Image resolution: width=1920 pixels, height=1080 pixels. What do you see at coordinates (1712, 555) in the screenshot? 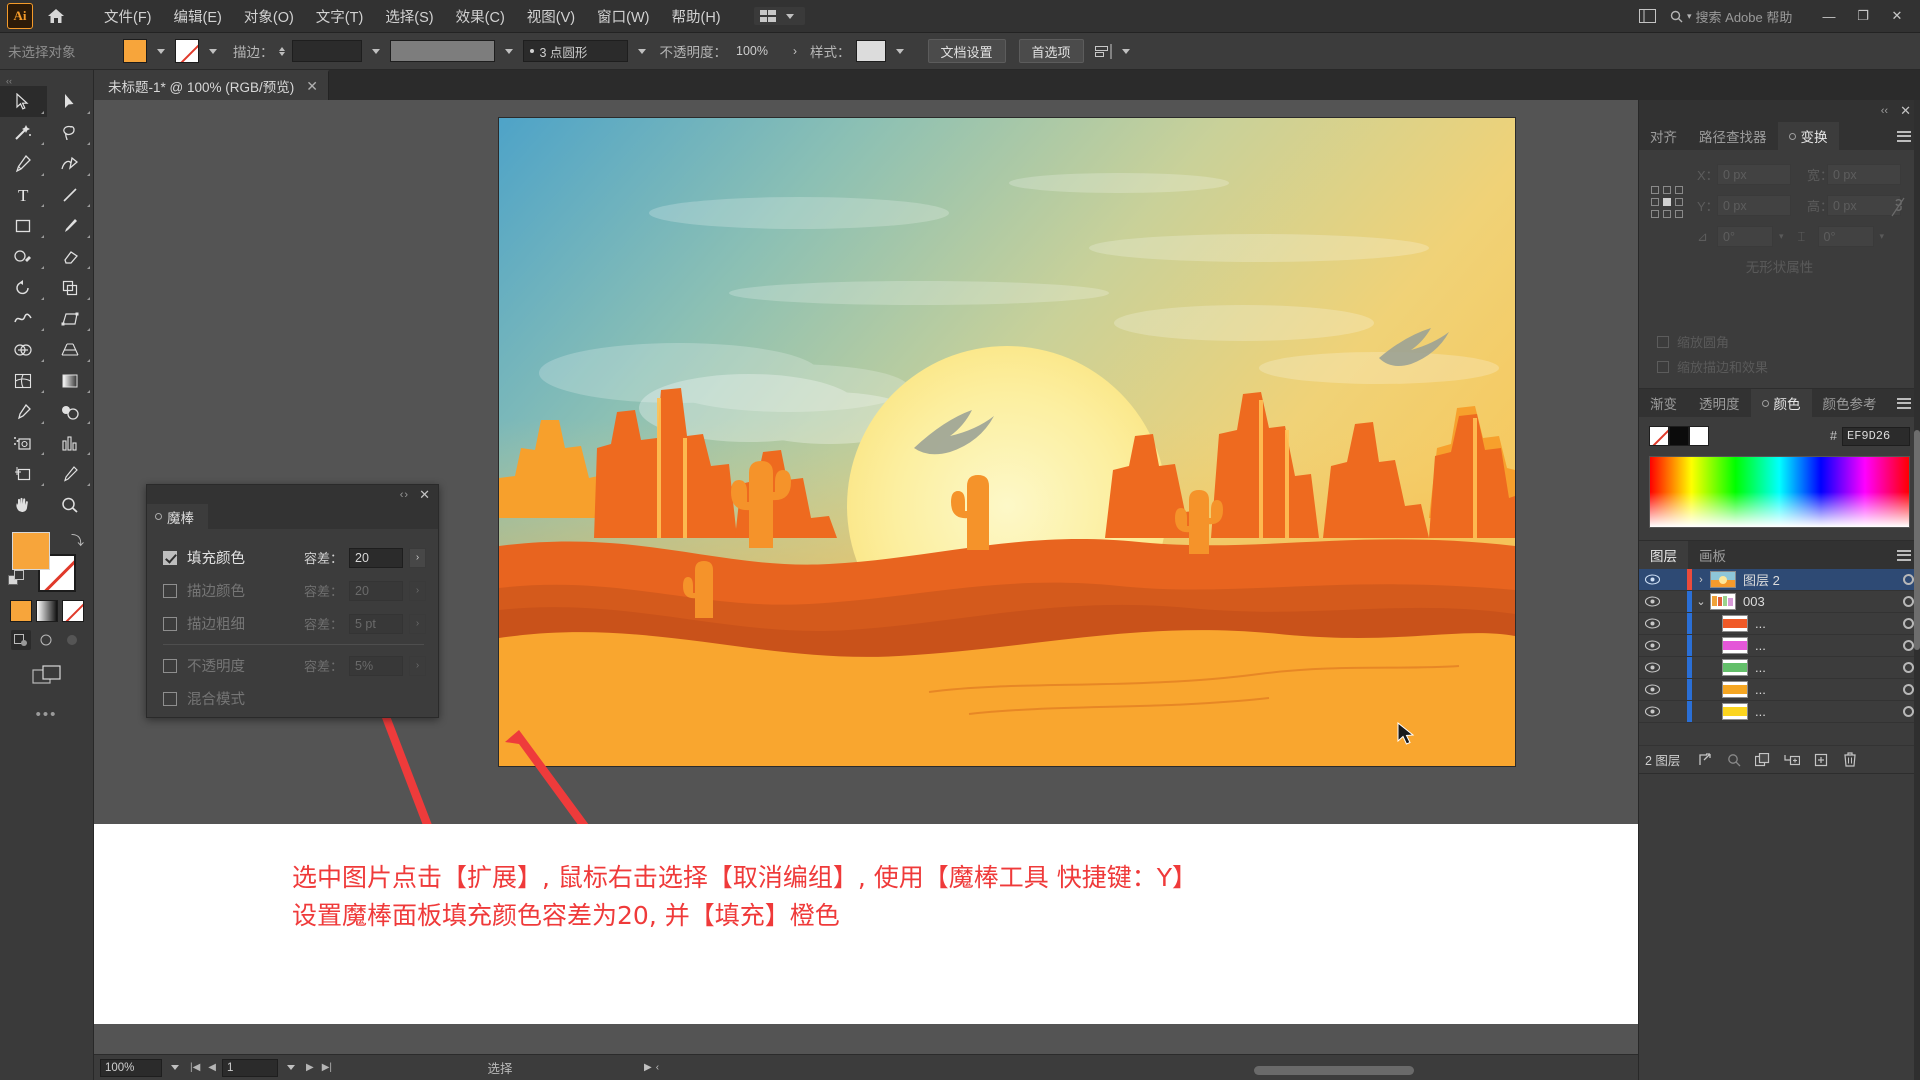
I see `tab-artboards: 画板` at bounding box center [1712, 555].